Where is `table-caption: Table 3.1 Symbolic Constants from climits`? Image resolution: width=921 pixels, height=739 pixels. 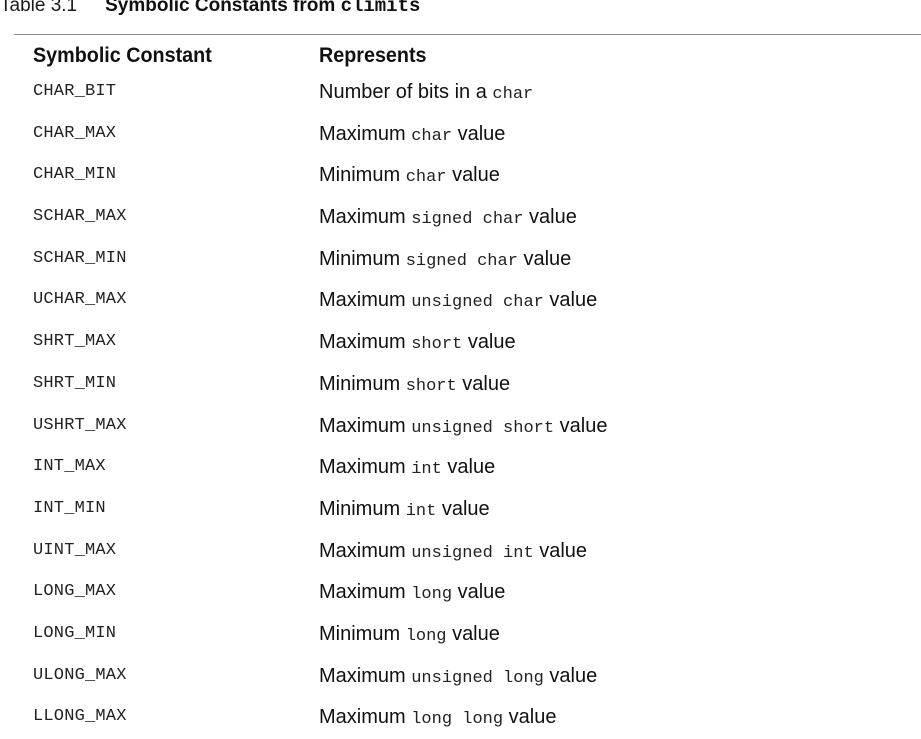 table-caption: Table 3.1 Symbolic Constants from climits is located at coordinates (210, 10).